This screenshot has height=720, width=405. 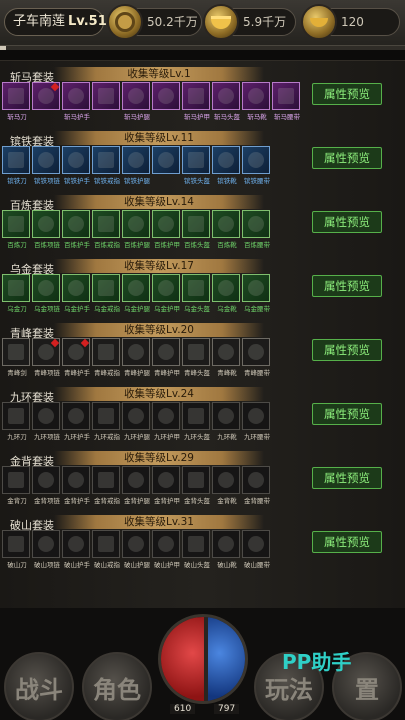 What do you see at coordinates (46, 96) in the screenshot?
I see `equipment-slot-necklace` at bounding box center [46, 96].